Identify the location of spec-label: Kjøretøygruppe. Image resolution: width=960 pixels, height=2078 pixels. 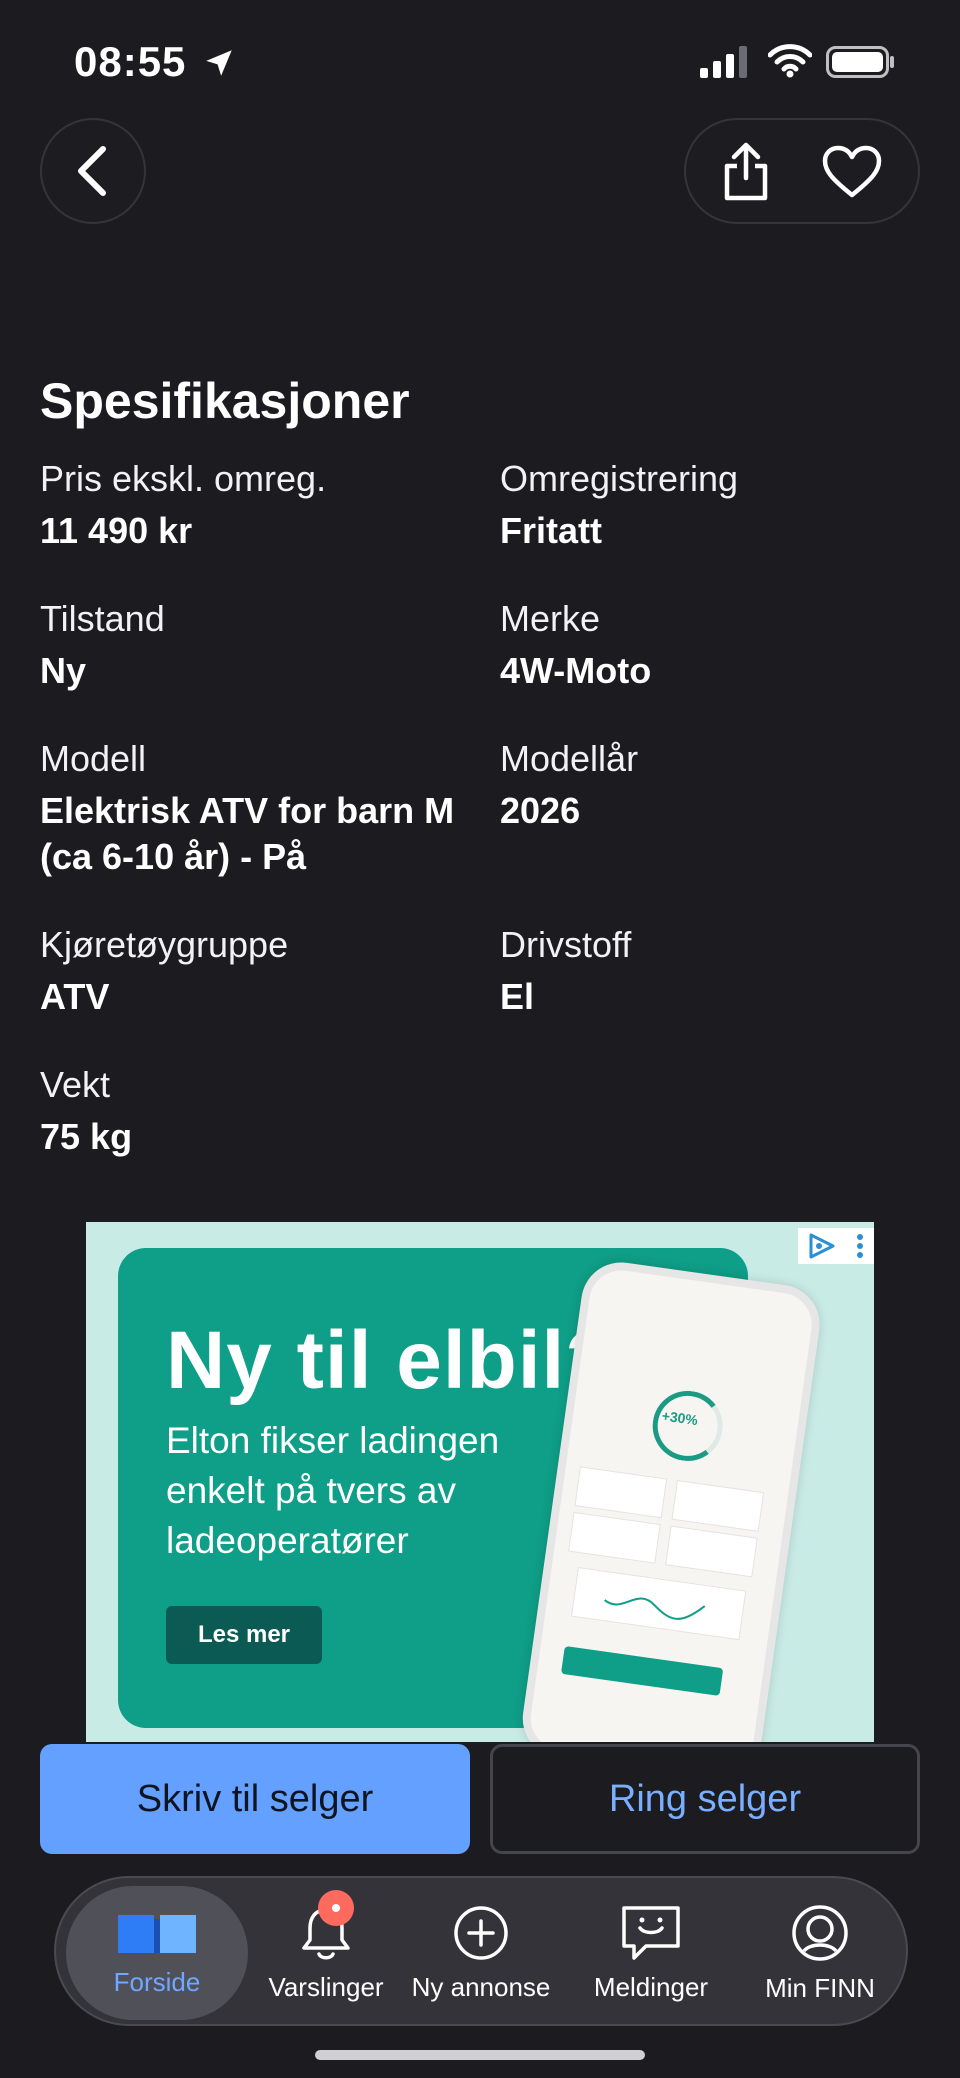
(164, 944).